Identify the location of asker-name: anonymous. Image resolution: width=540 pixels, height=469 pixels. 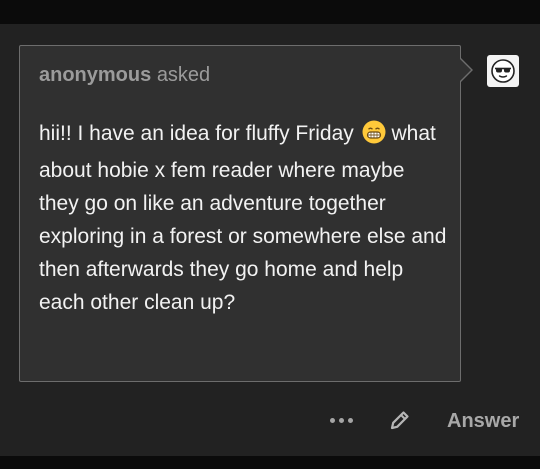
(95, 75).